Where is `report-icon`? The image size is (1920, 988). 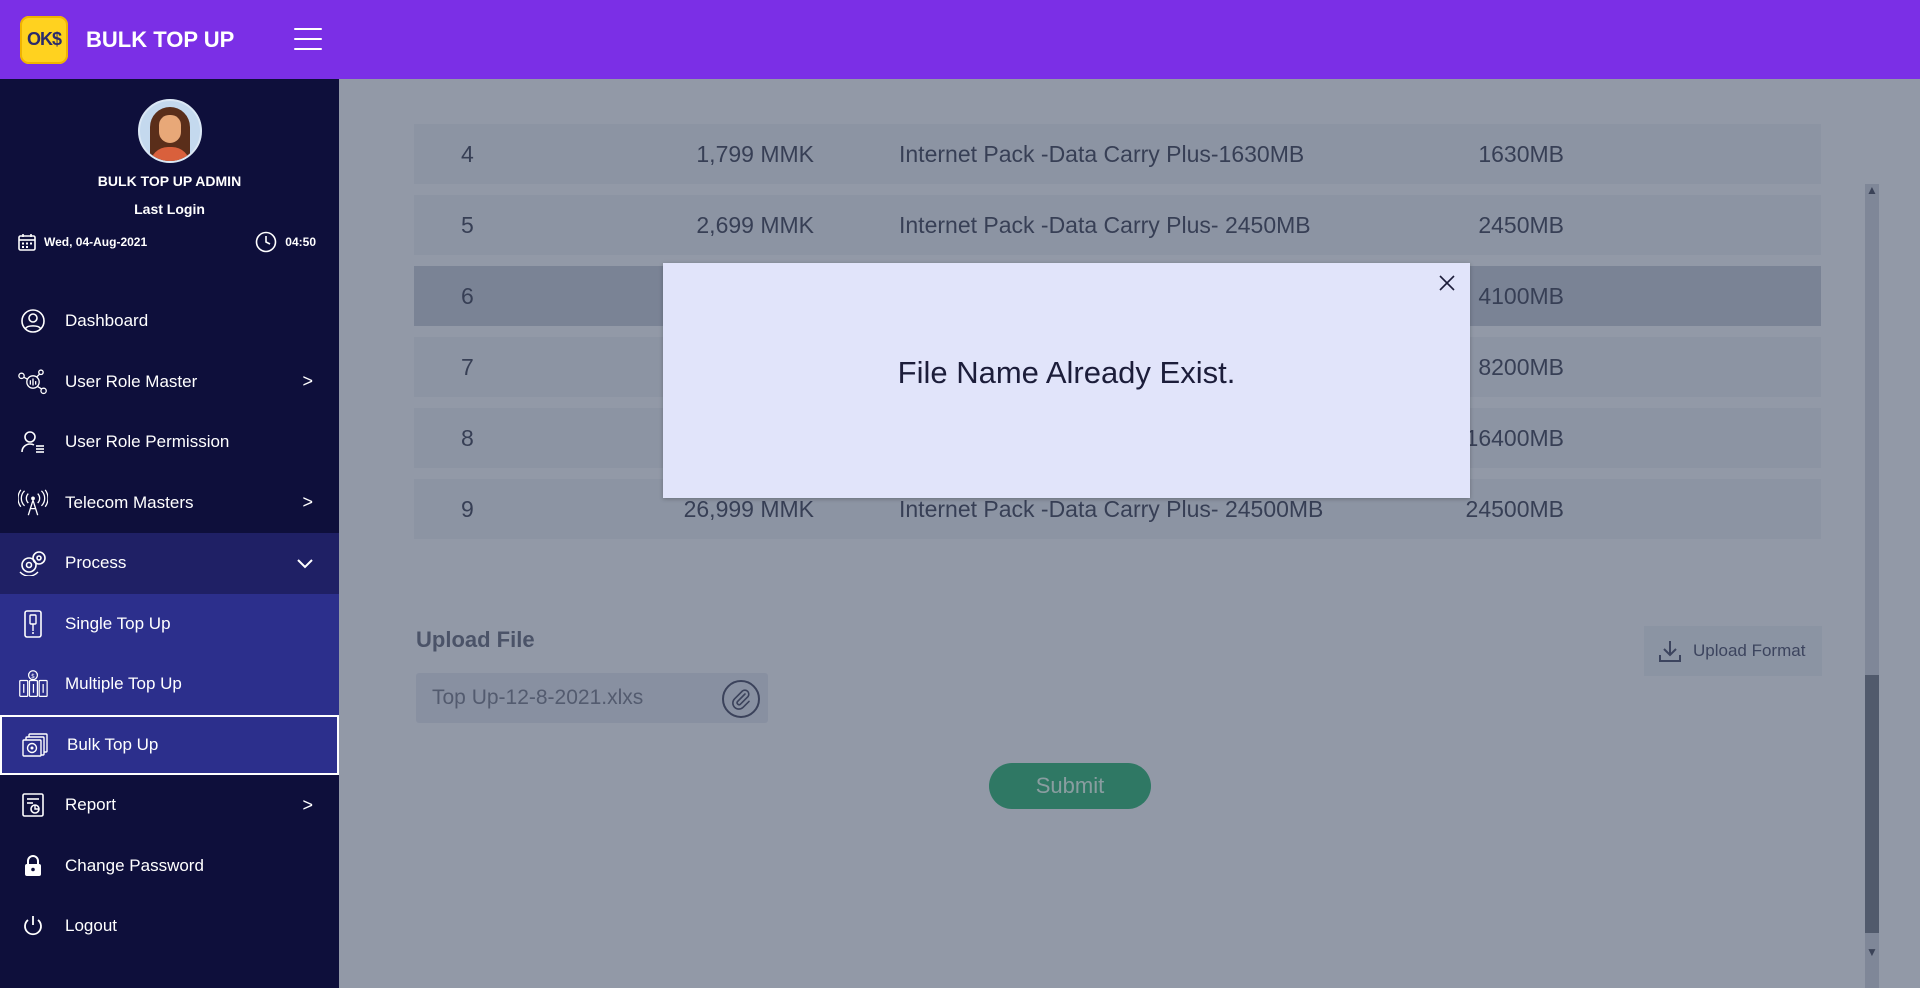
report-icon is located at coordinates (33, 805).